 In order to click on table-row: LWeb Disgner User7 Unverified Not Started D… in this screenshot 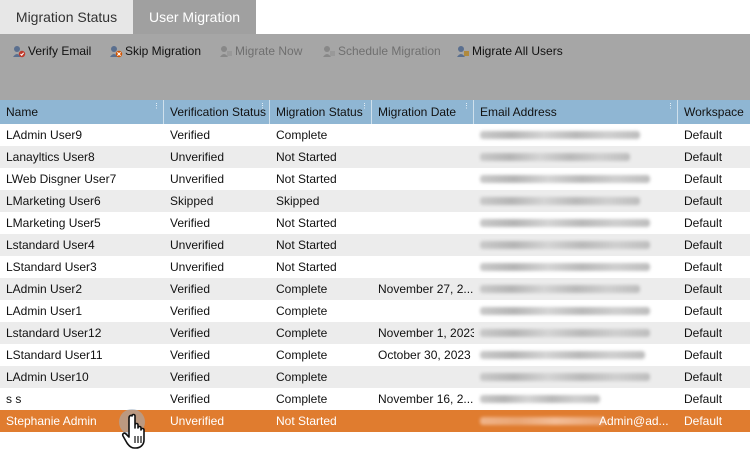, I will do `click(375, 179)`.